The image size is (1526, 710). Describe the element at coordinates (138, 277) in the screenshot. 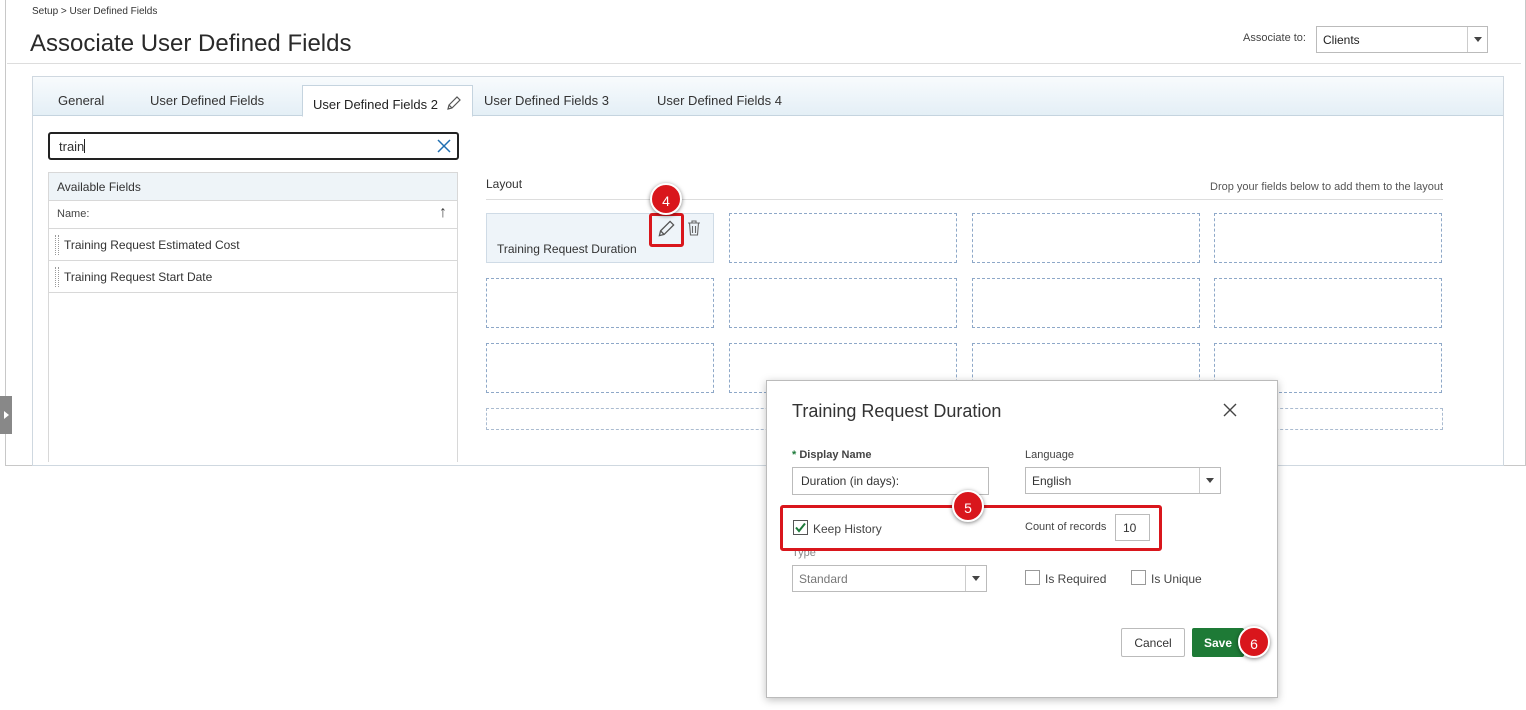

I see `field-label: Training Request Start Date` at that location.